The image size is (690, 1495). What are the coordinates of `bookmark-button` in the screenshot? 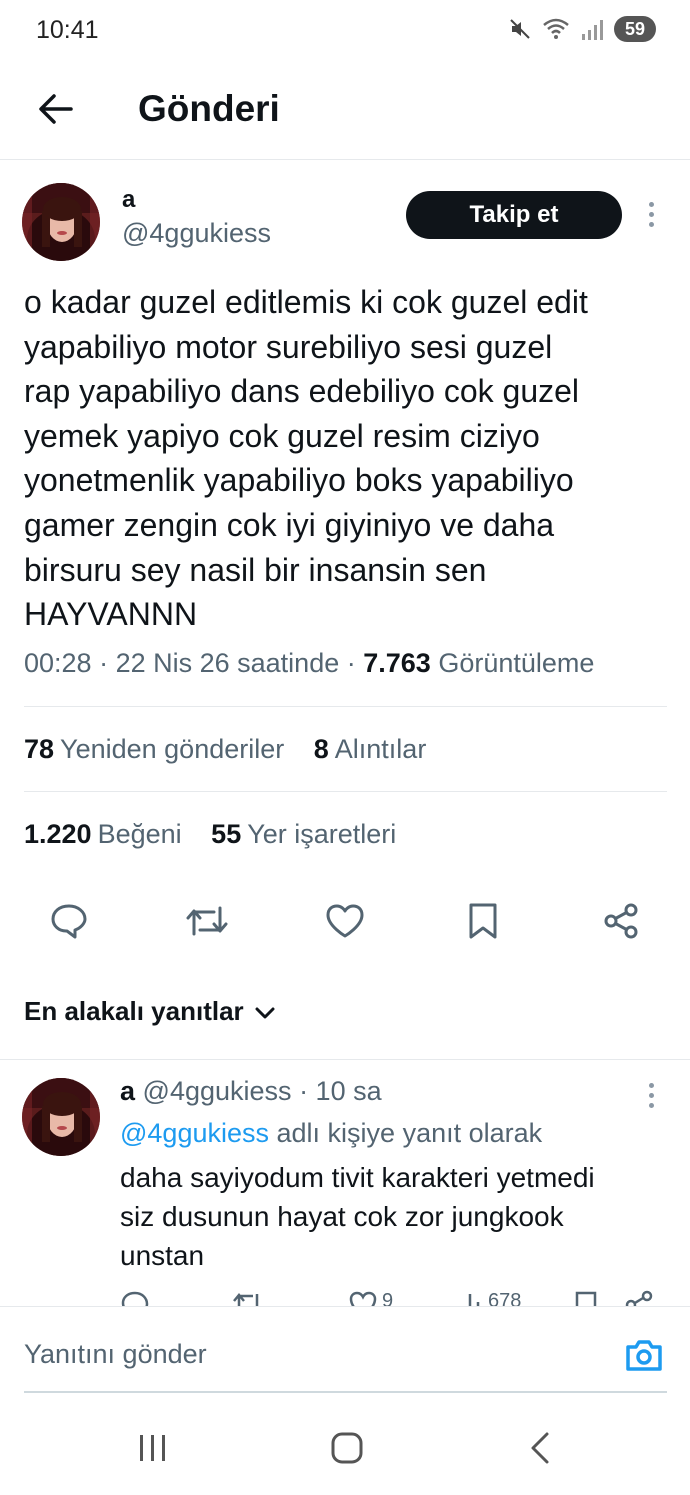 It's located at (483, 923).